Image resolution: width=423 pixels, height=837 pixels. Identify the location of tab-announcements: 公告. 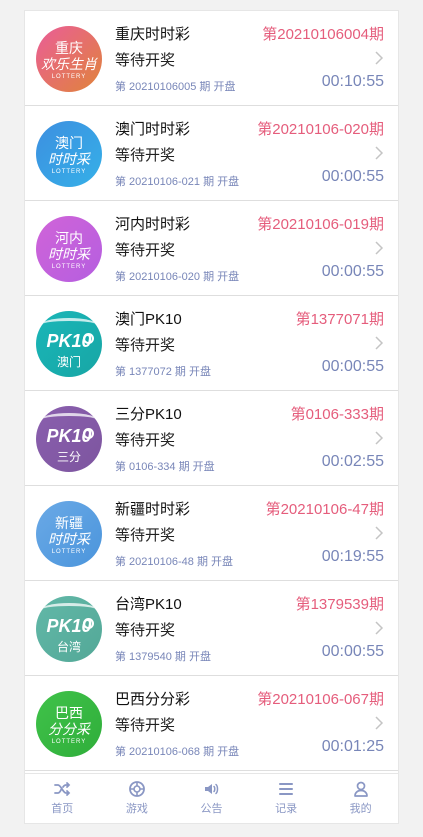
(211, 798).